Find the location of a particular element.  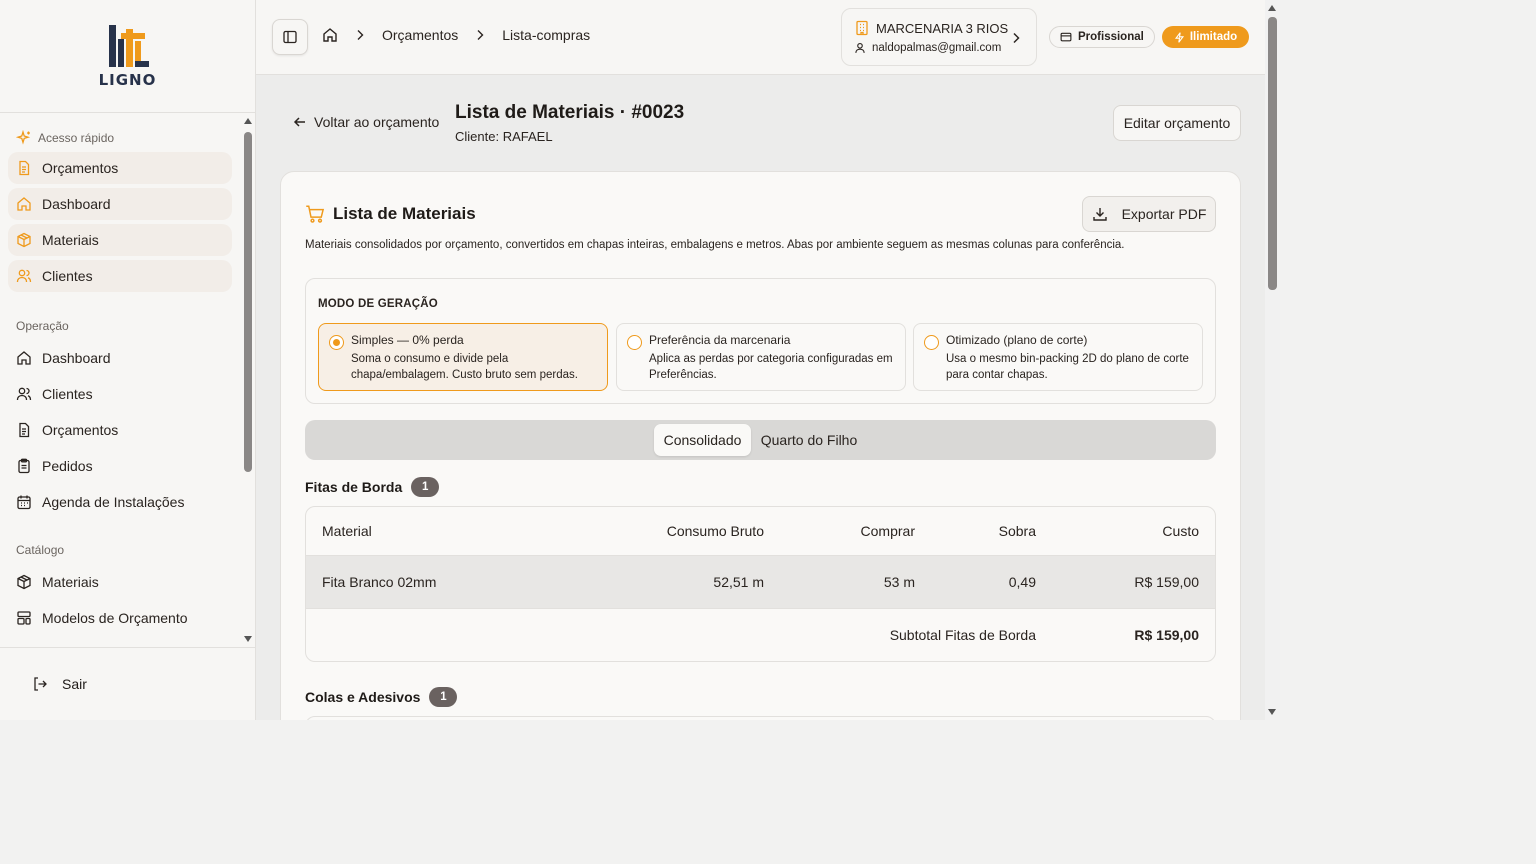

group-colas-heading: Colas e Adesivos 1 is located at coordinates (381, 697).